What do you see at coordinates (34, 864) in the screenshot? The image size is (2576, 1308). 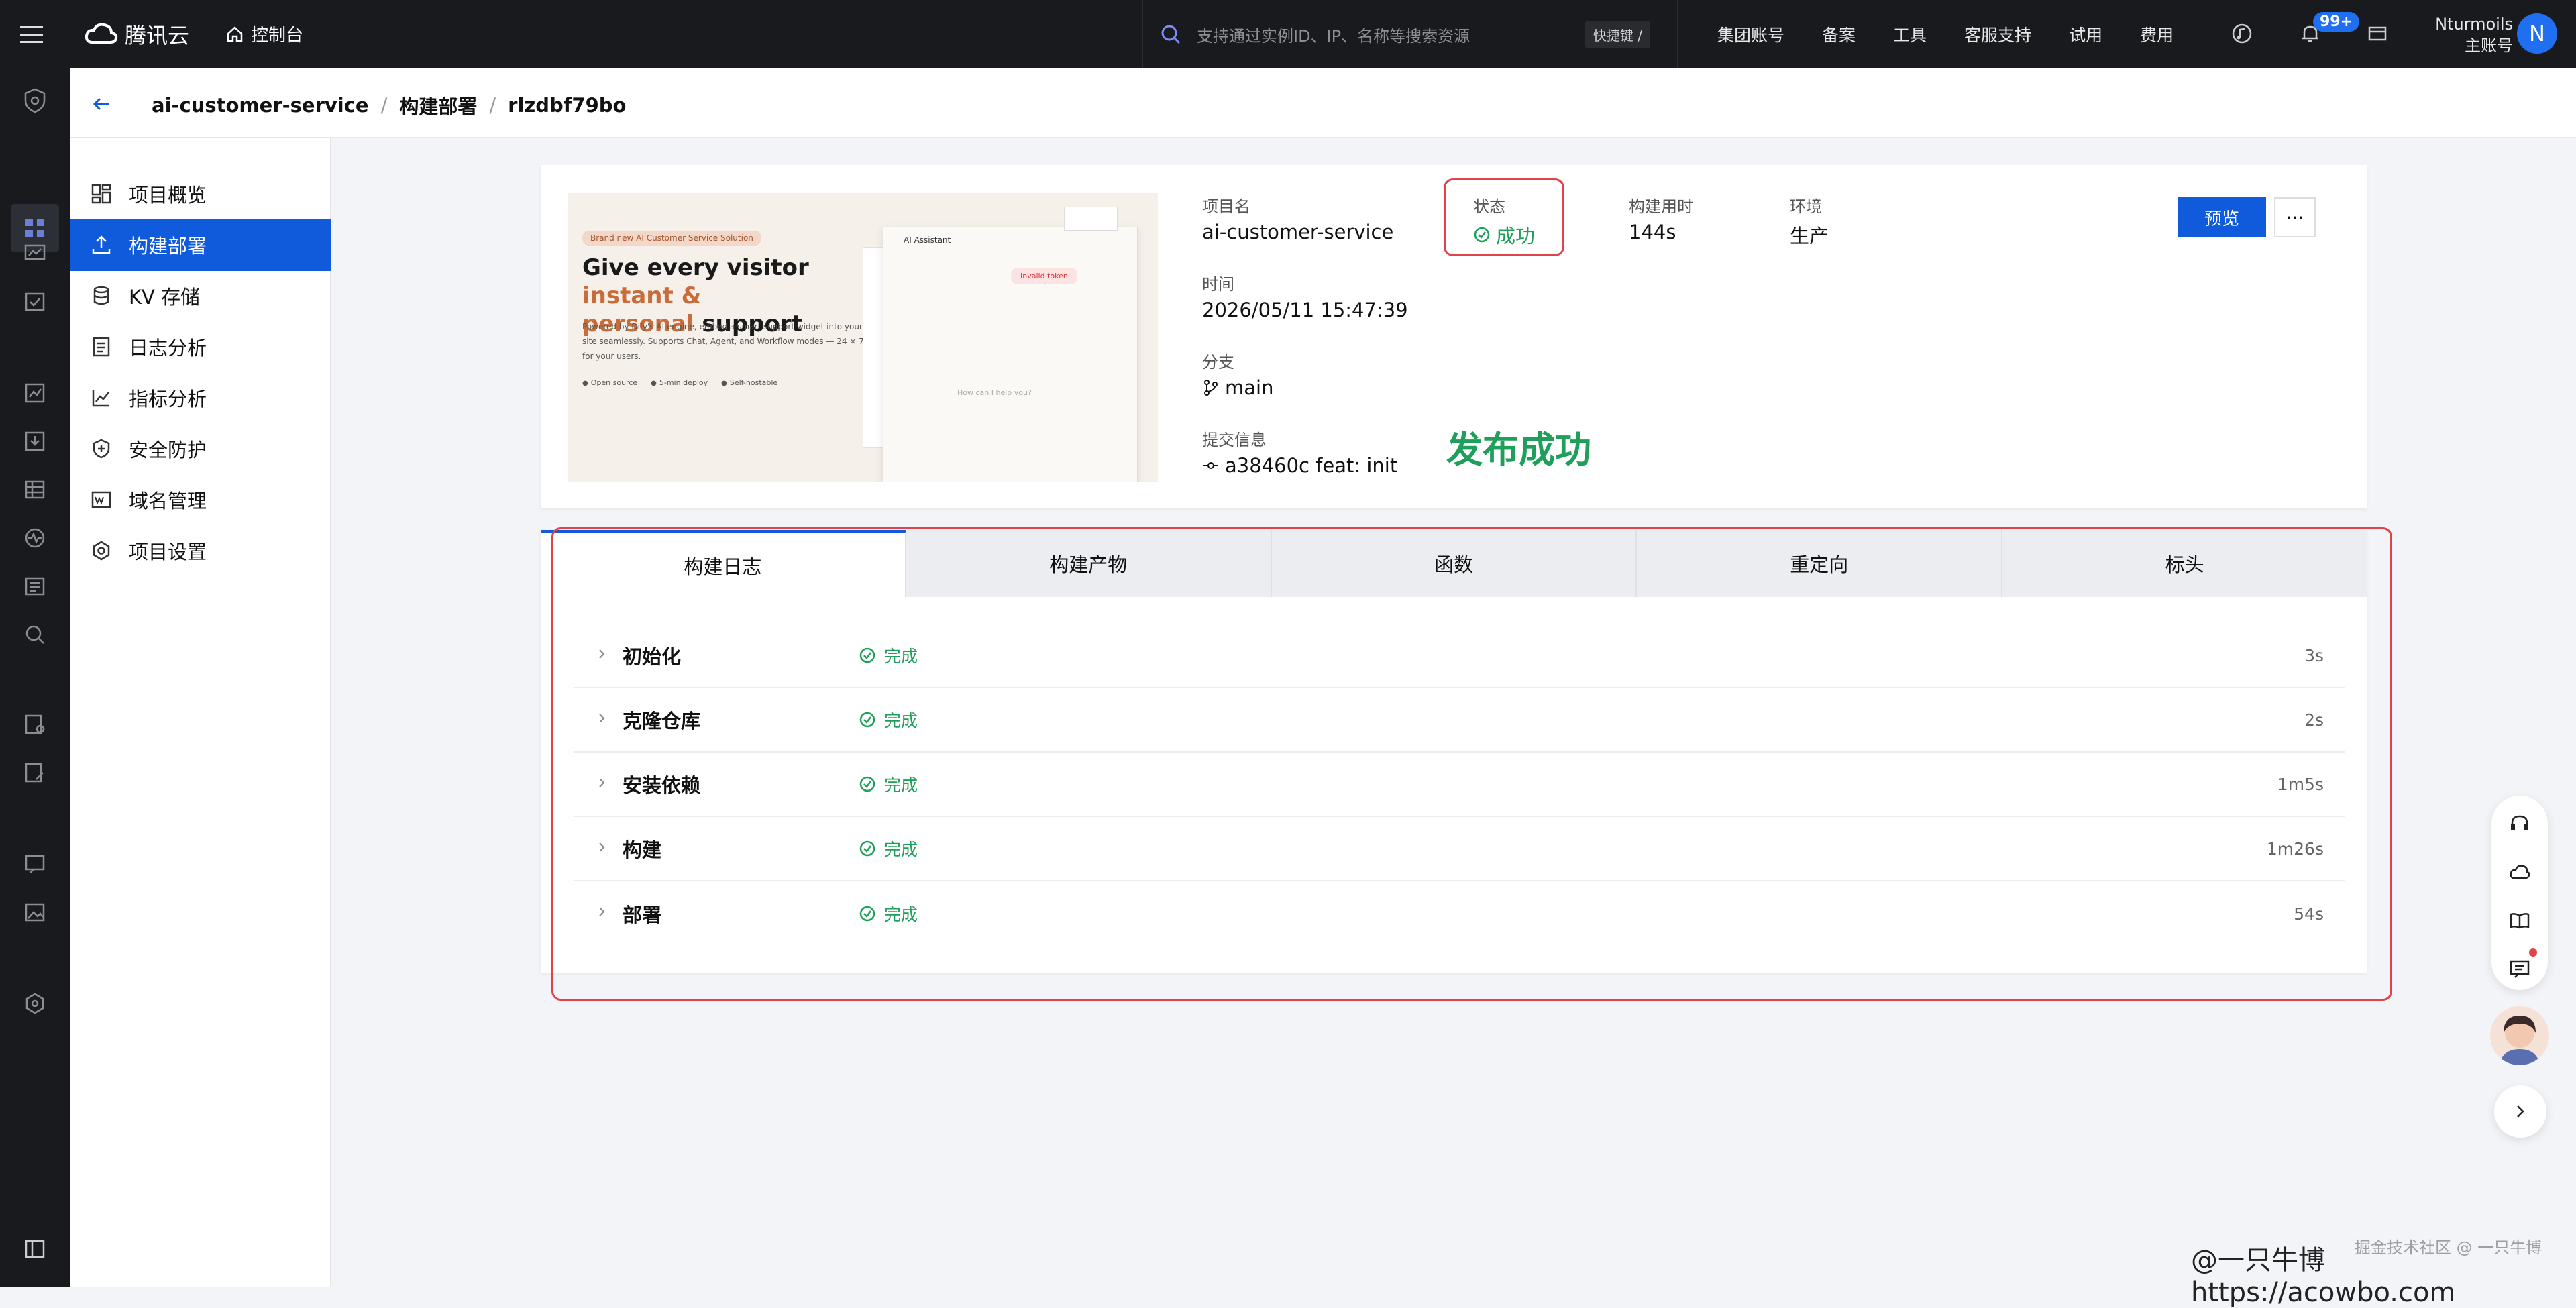 I see `chat-box-icon` at bounding box center [34, 864].